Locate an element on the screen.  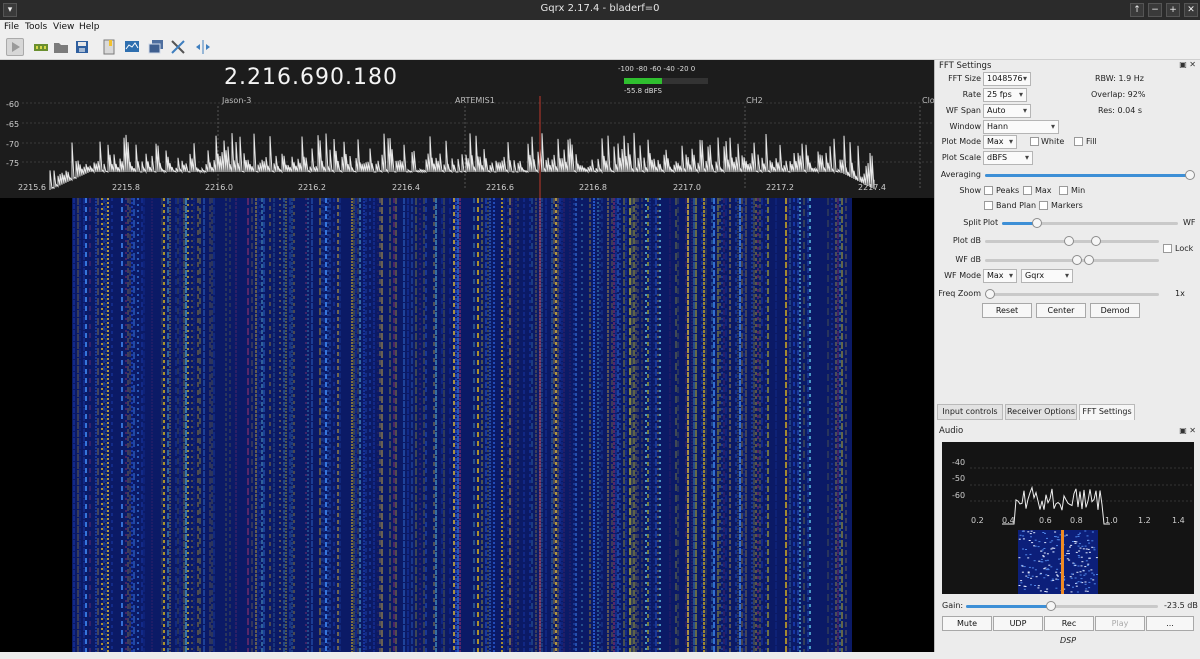
wf-mode-row: WF Mode Max Gqrx is located at coordinates (1067, 276).